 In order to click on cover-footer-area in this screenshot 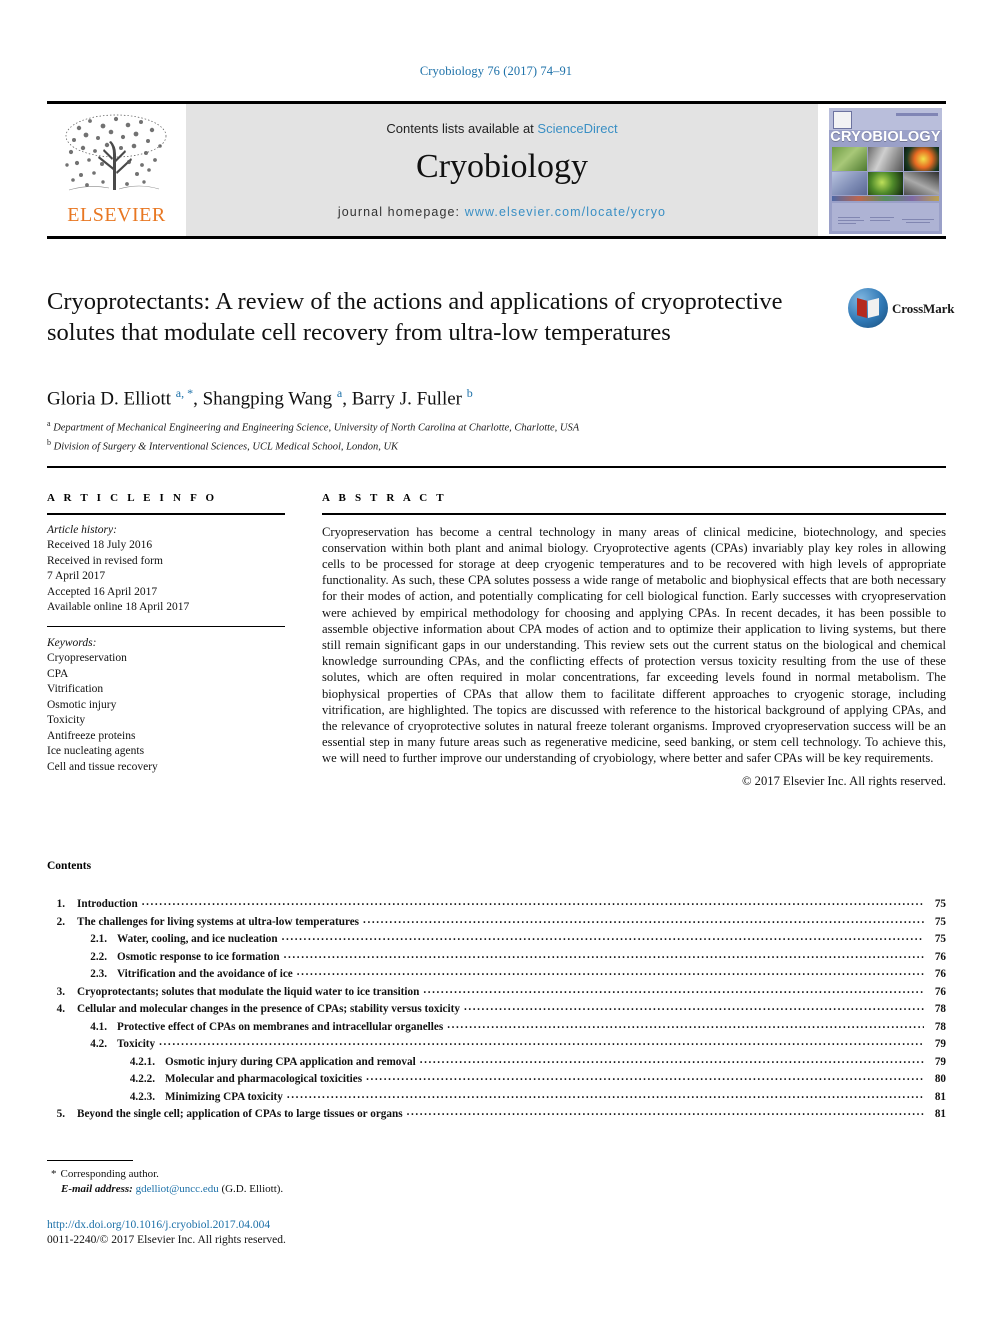, I will do `click(885, 217)`.